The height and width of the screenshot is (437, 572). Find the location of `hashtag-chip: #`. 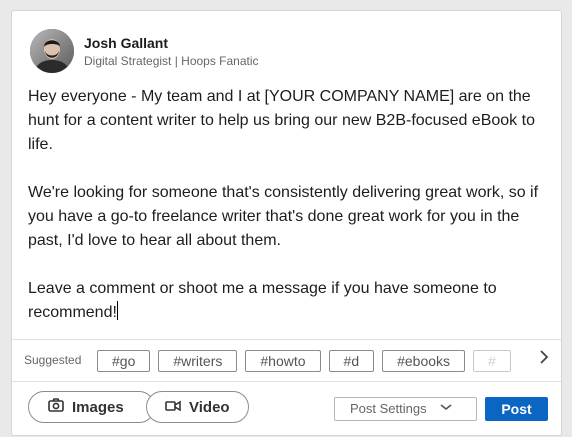

hashtag-chip: # is located at coordinates (492, 361).